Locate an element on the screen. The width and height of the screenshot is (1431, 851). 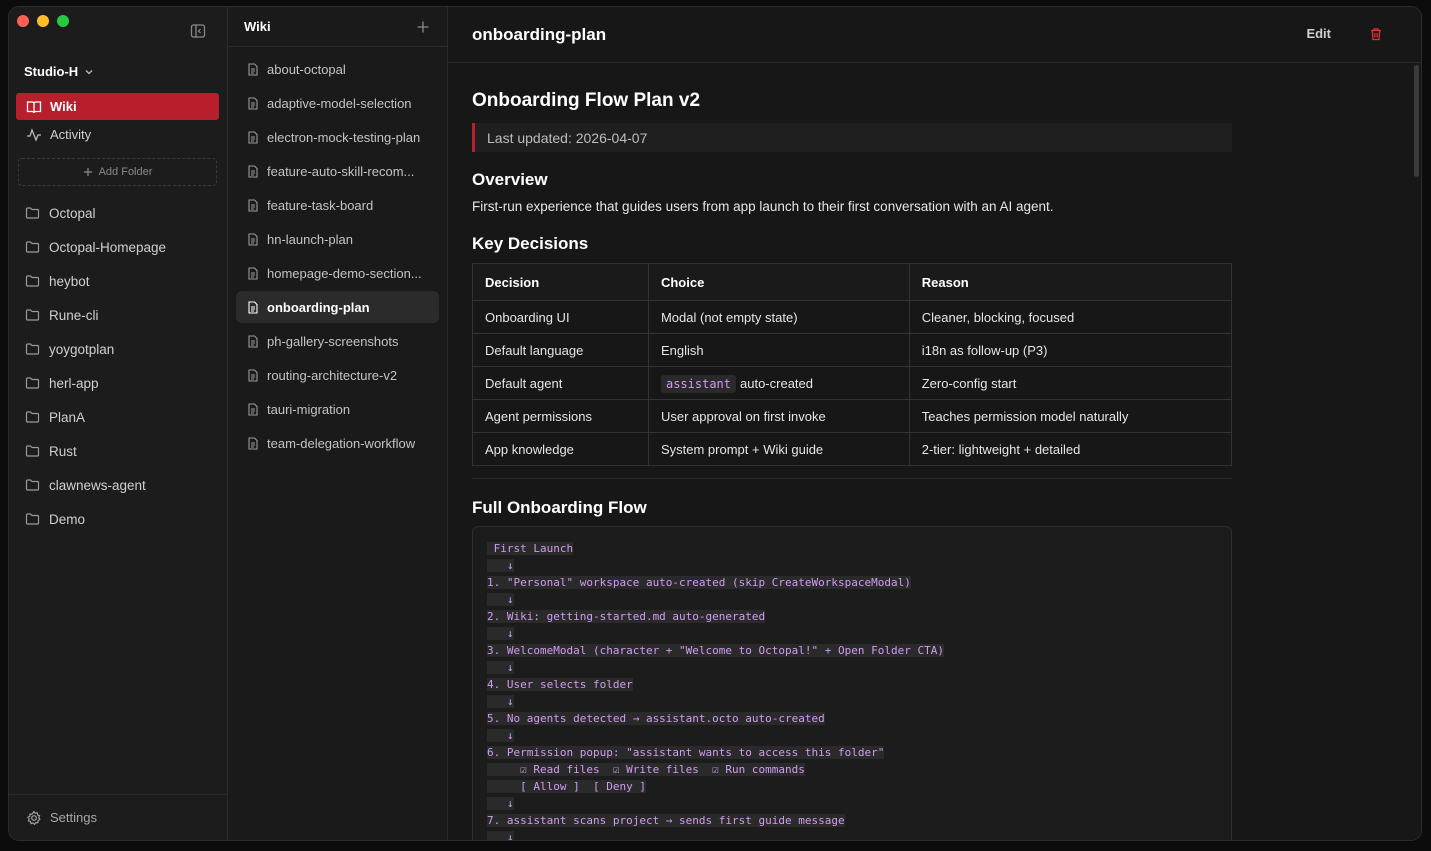
table-cell: Default language is located at coordinates (560, 350).